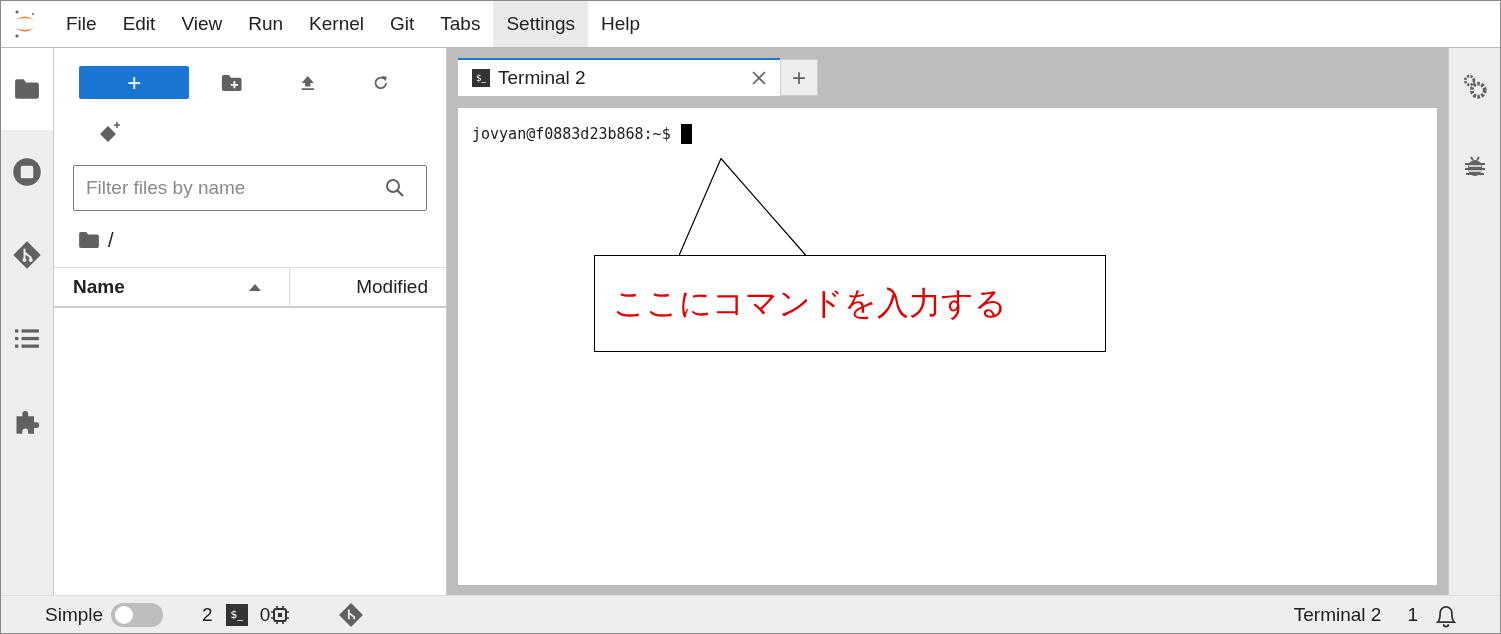 This screenshot has height=634, width=1501. Describe the element at coordinates (27, 337) in the screenshot. I see `list-icon` at that location.